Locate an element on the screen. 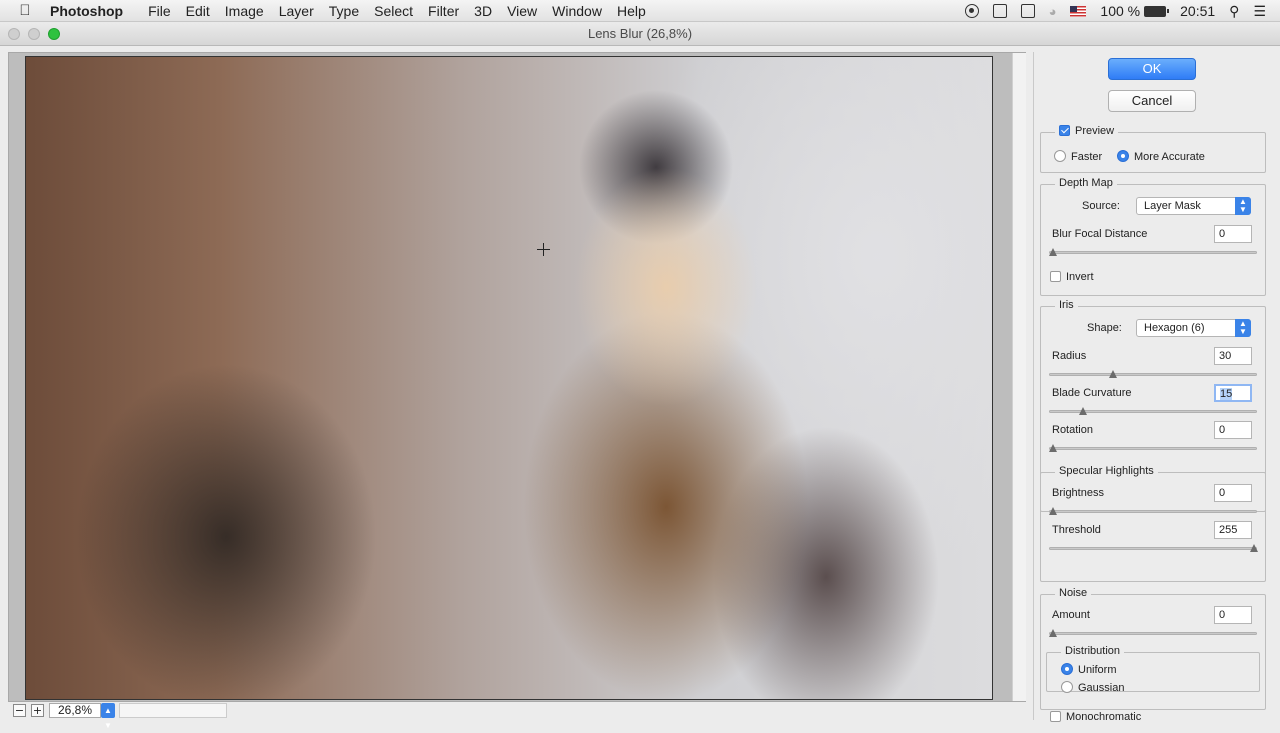 This screenshot has width=1280, height=733. notification-center-icon: ☰ is located at coordinates (1259, 11).